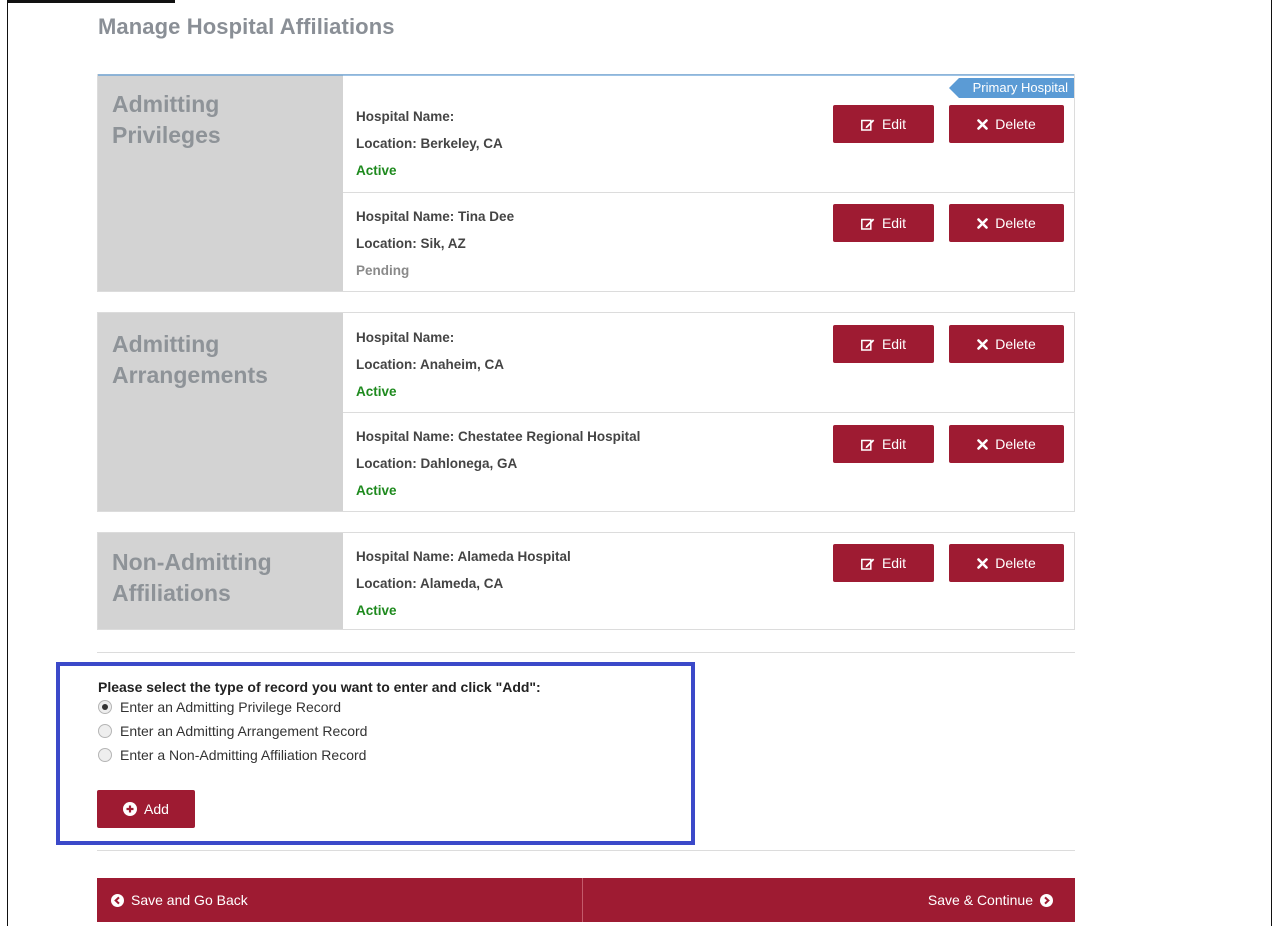 The height and width of the screenshot is (926, 1283). What do you see at coordinates (461, 143) in the screenshot?
I see `location-value: Berkeley, CA` at bounding box center [461, 143].